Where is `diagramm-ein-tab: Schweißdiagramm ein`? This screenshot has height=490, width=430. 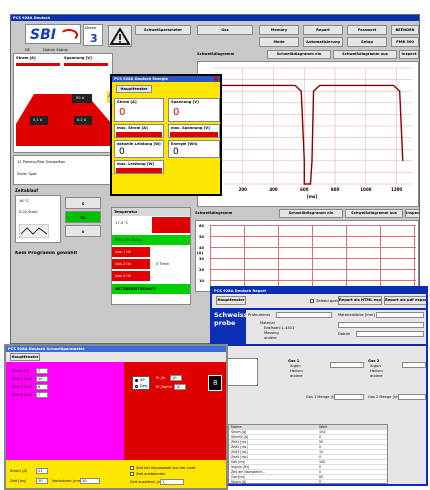 diagramm-ein-tab: Schweißdiagramm ein is located at coordinates (299, 54).